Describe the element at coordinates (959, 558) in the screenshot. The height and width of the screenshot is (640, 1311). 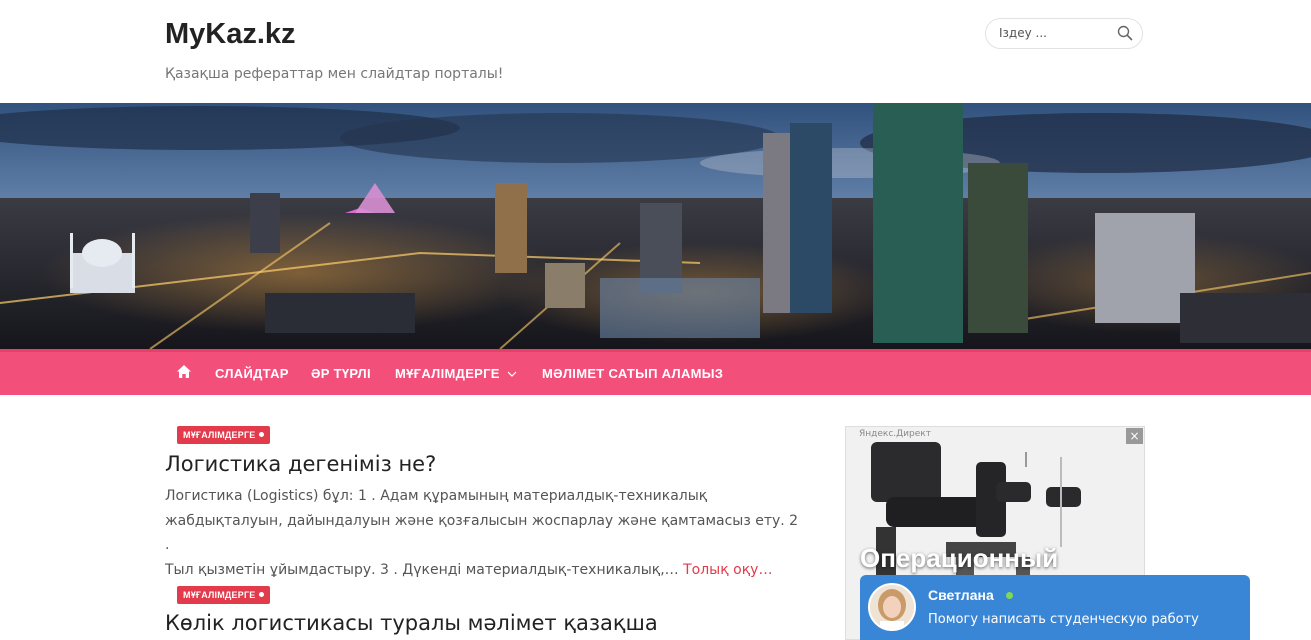
I see `ad-headline: Операционный` at that location.